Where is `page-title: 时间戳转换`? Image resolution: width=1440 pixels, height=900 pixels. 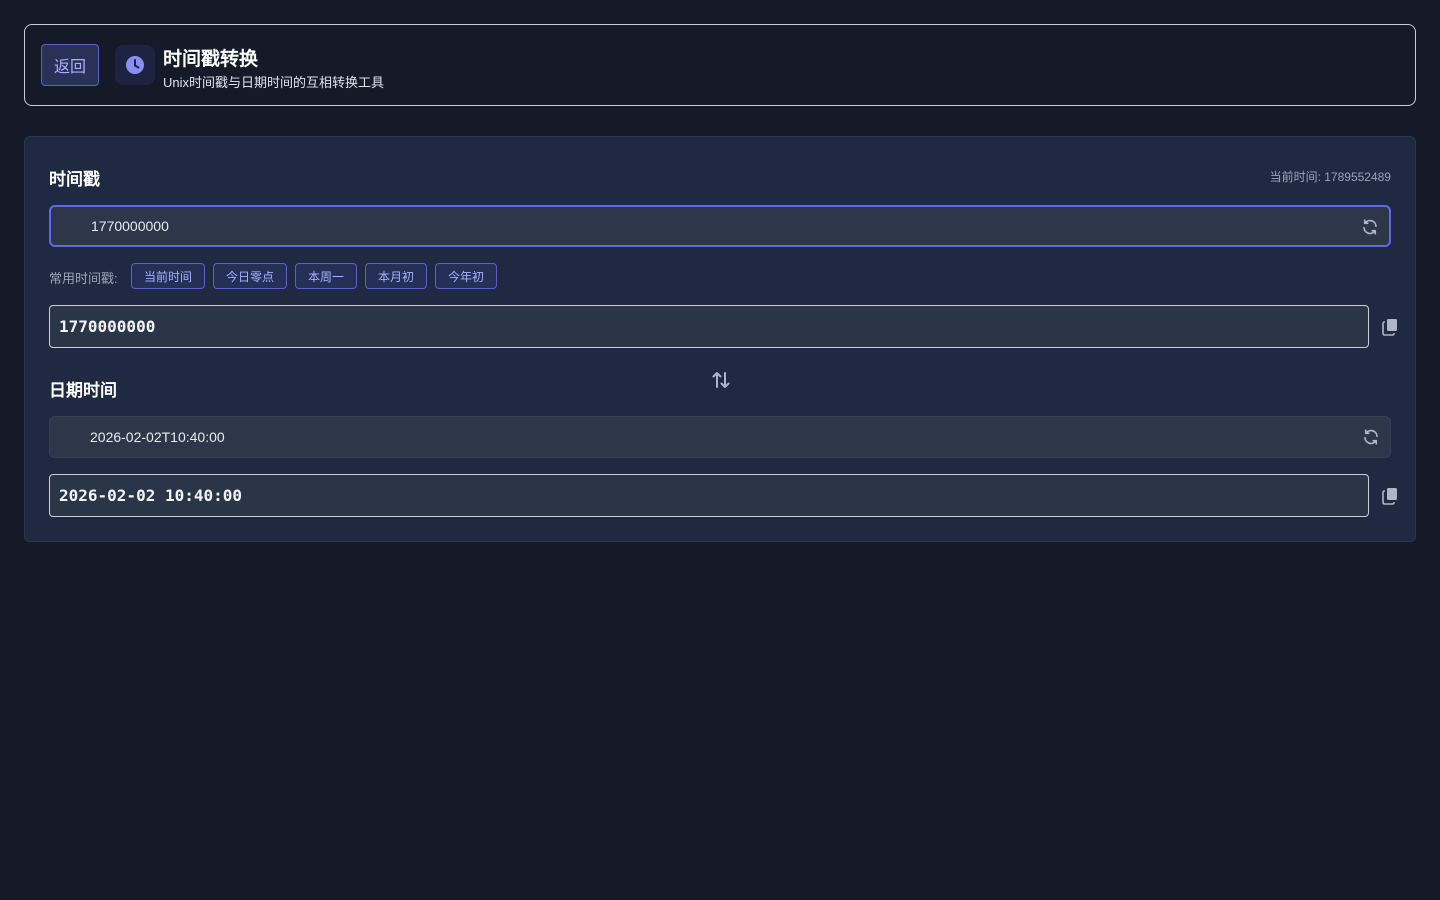
page-title: 时间戳转换 is located at coordinates (211, 59).